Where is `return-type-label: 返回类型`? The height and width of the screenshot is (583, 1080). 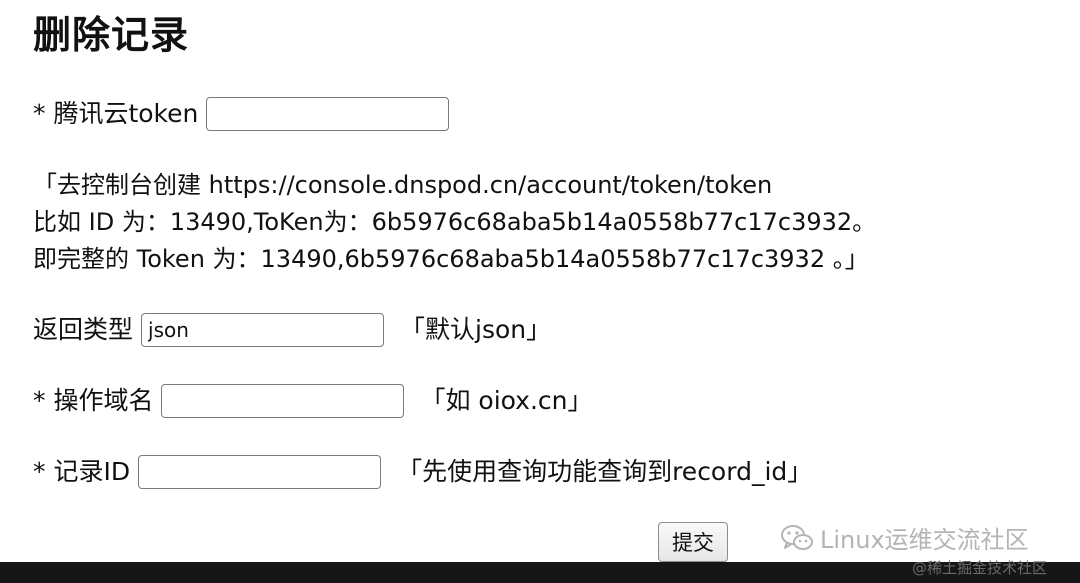 return-type-label: 返回类型 is located at coordinates (83, 329).